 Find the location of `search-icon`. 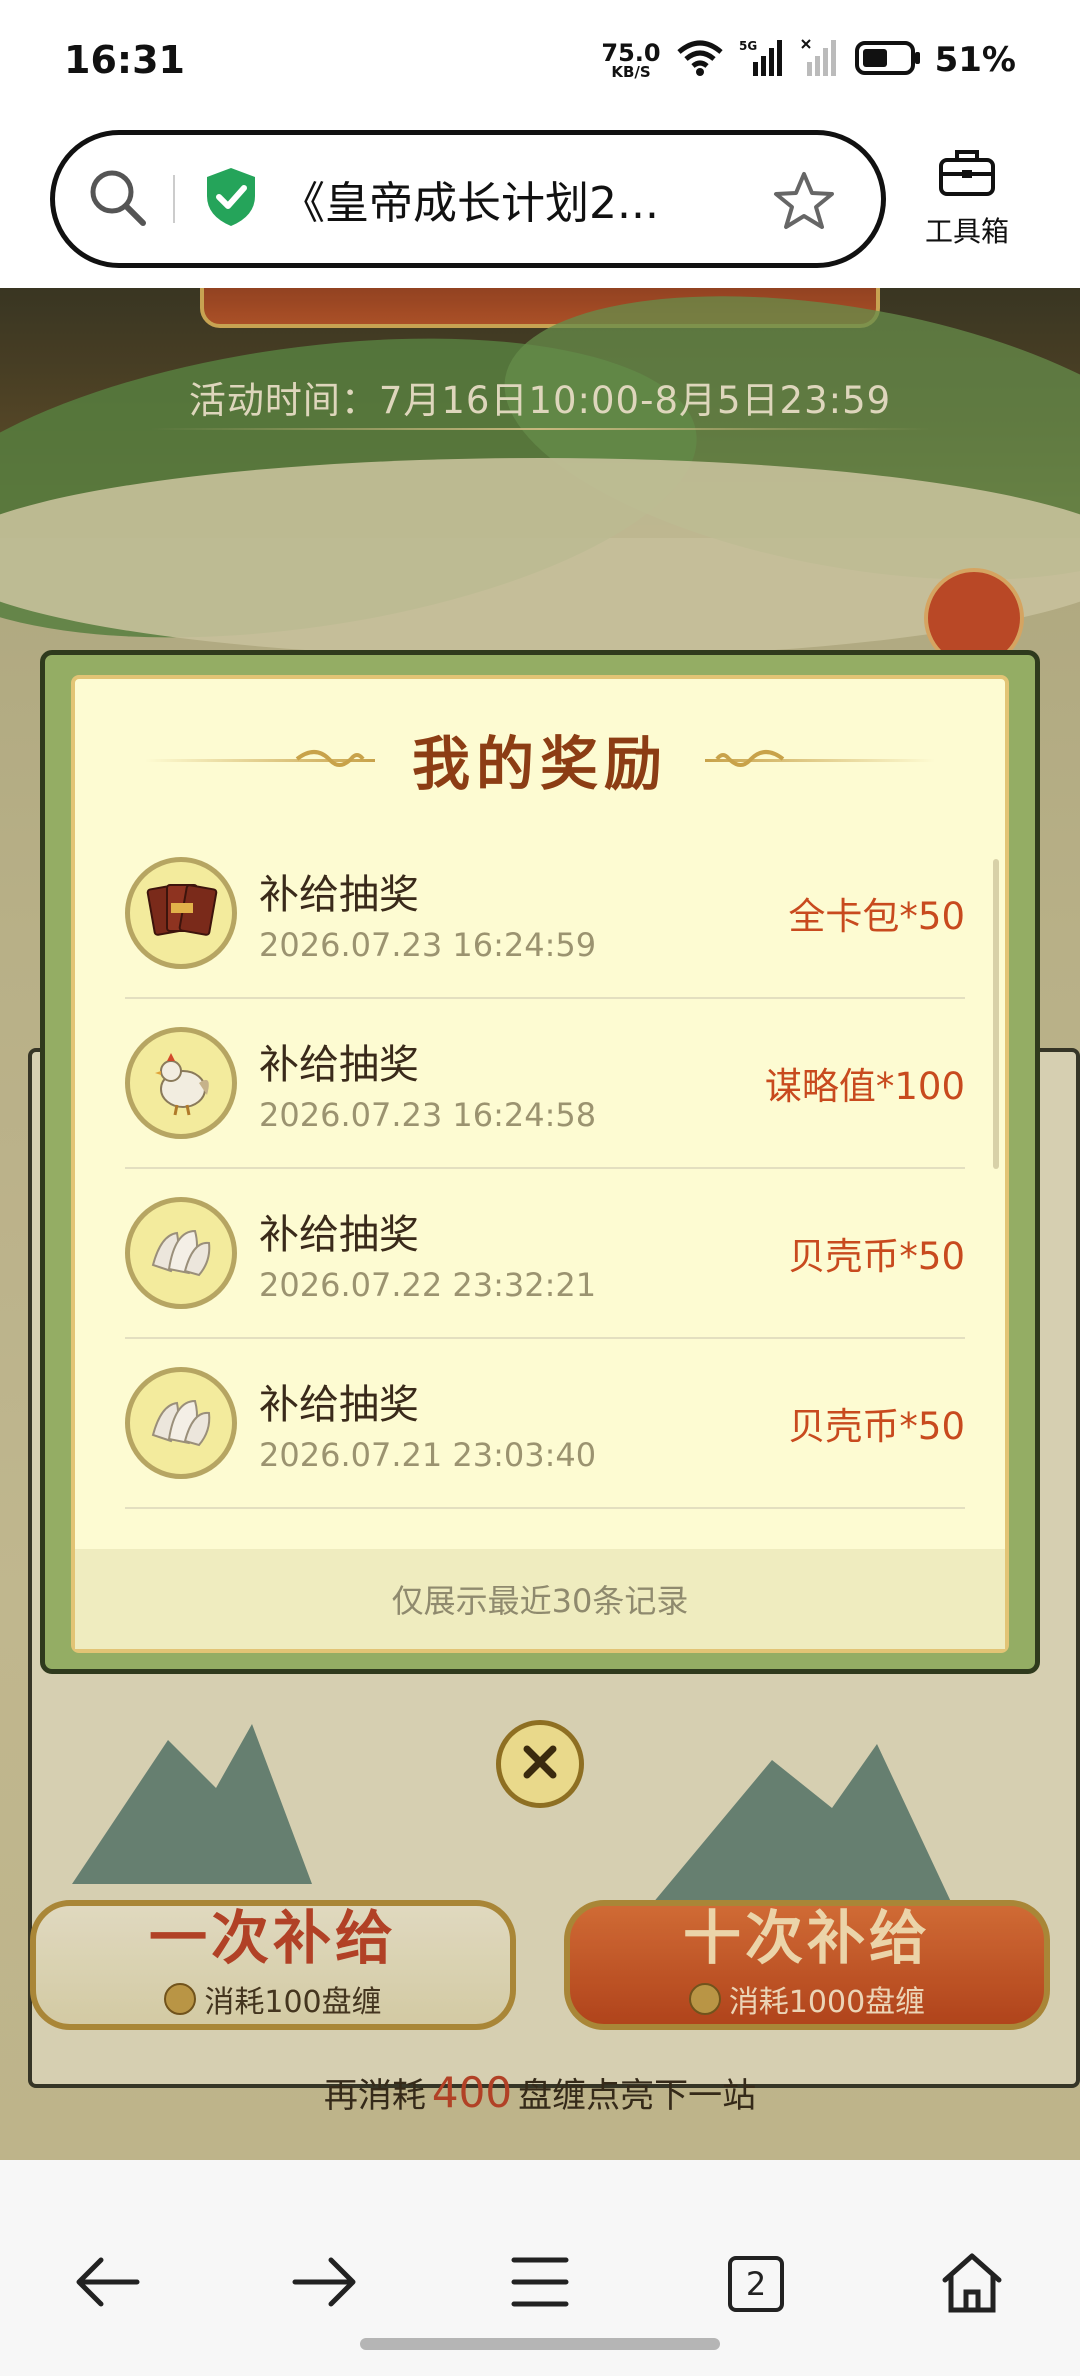

search-icon is located at coordinates (117, 199).